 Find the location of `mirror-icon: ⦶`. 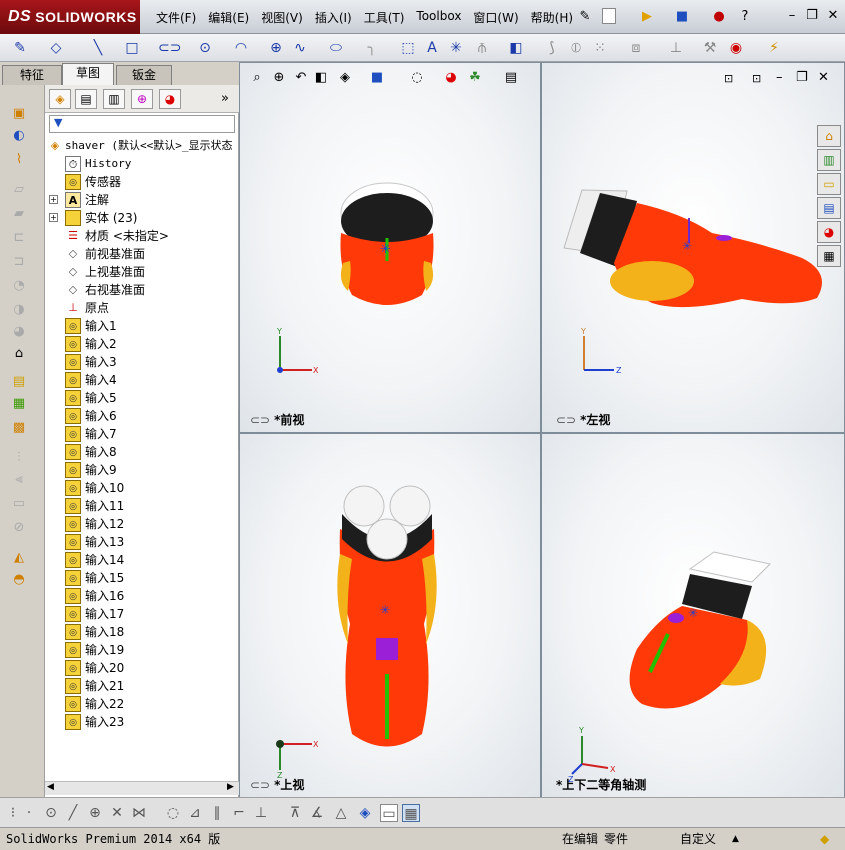

mirror-icon: ⦶ is located at coordinates (576, 48).